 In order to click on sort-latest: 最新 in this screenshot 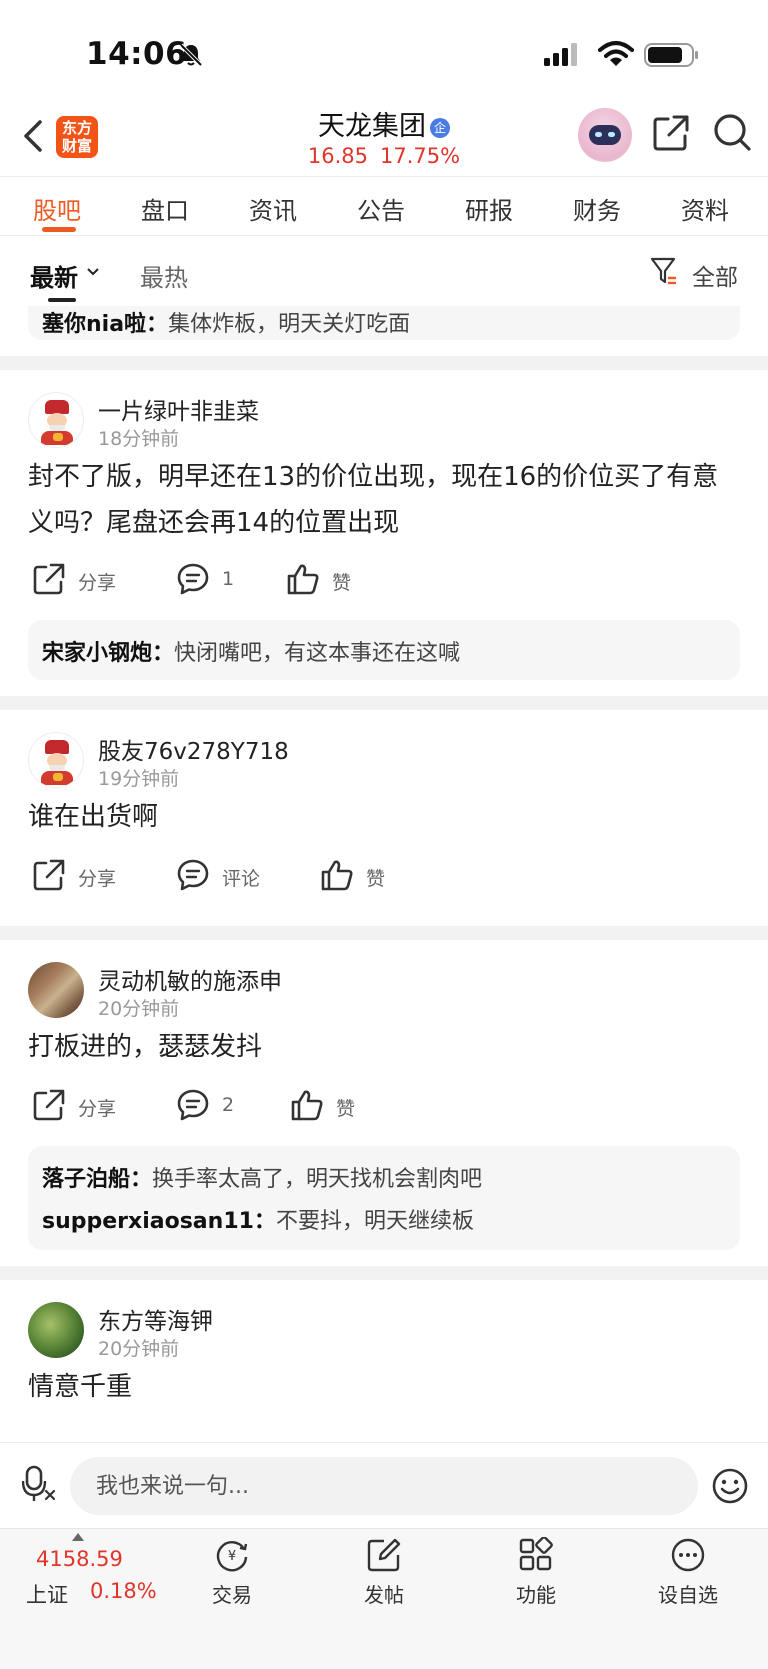, I will do `click(54, 275)`.